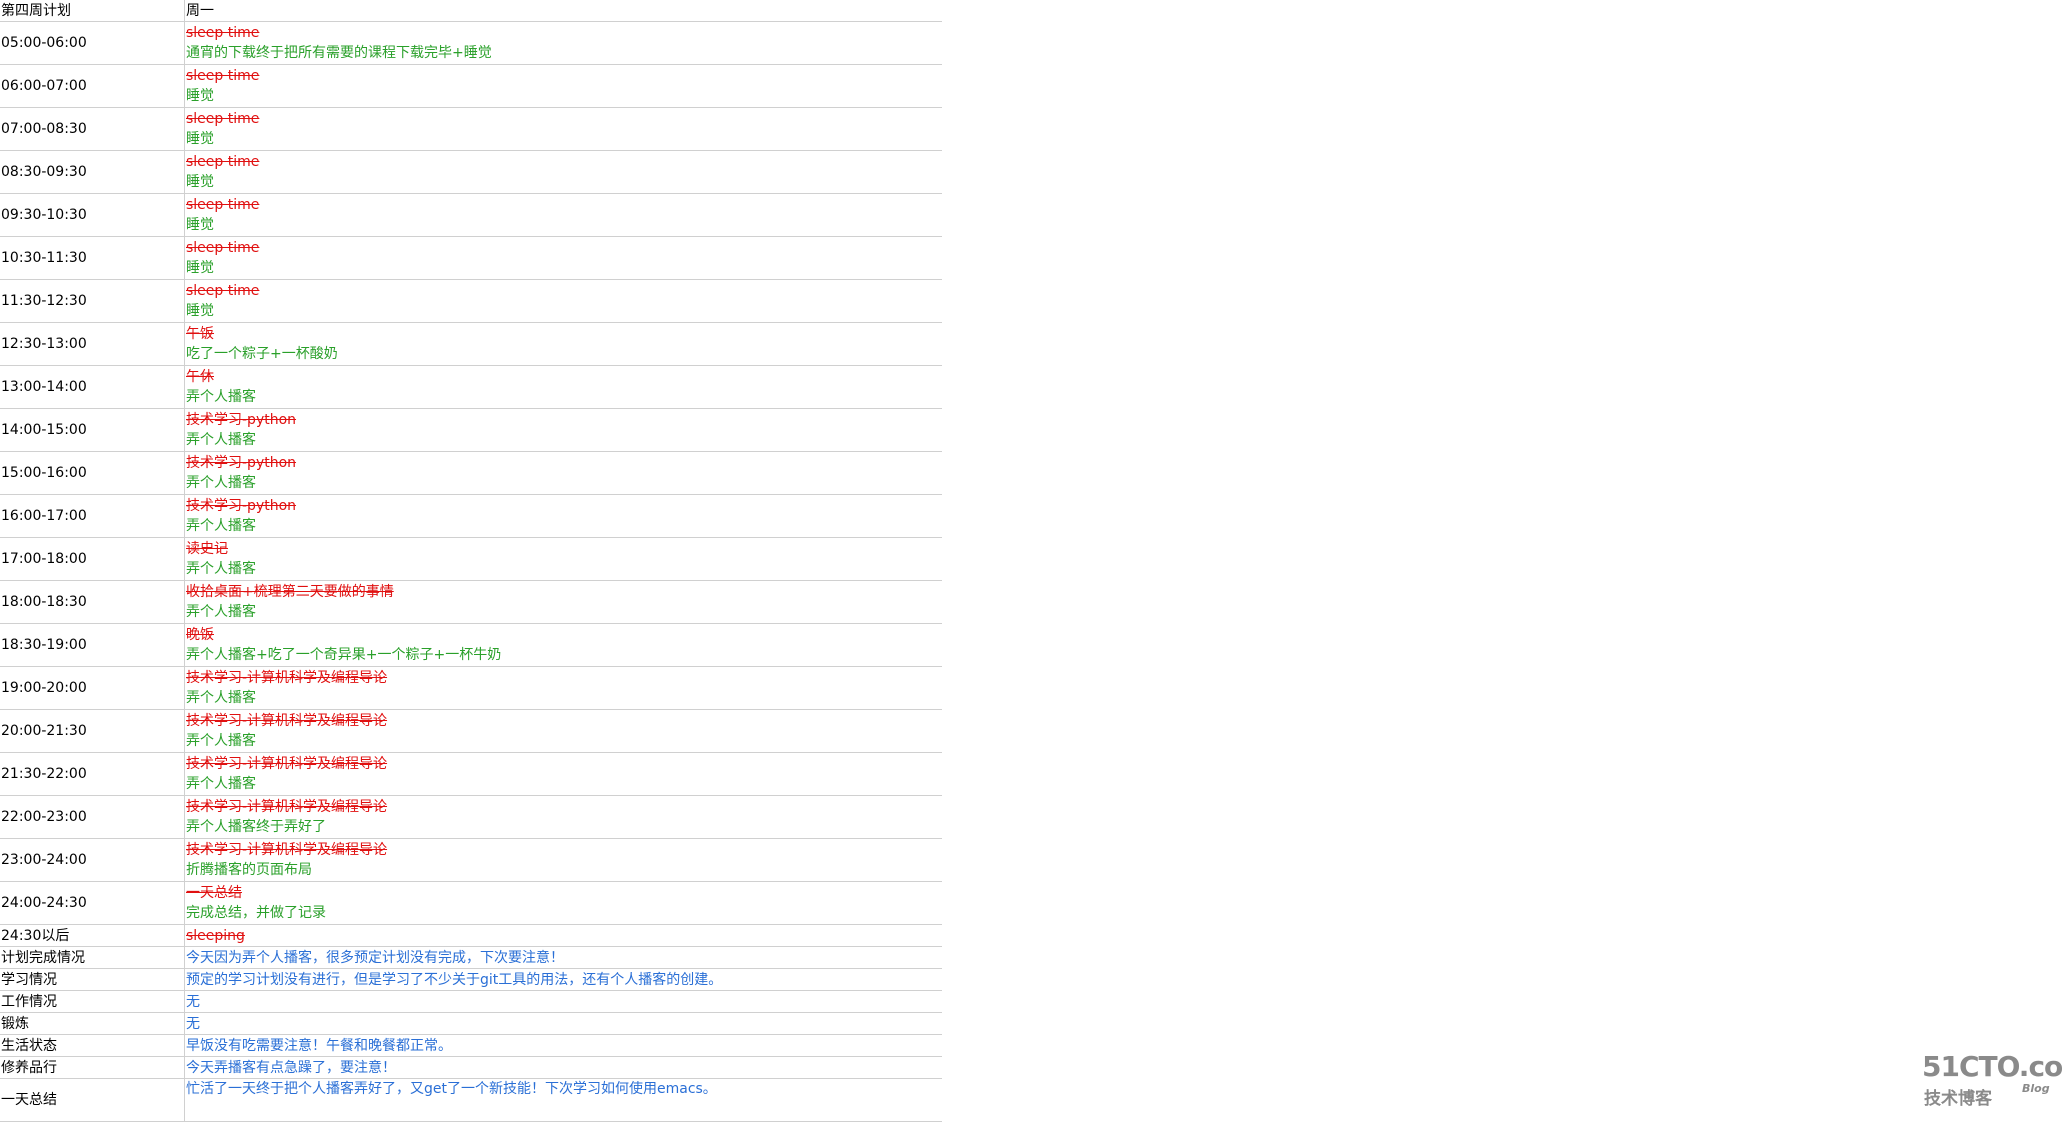 The image size is (2064, 1123). Describe the element at coordinates (92, 86) in the screenshot. I see `time-cell: 06:00-07:00` at that location.